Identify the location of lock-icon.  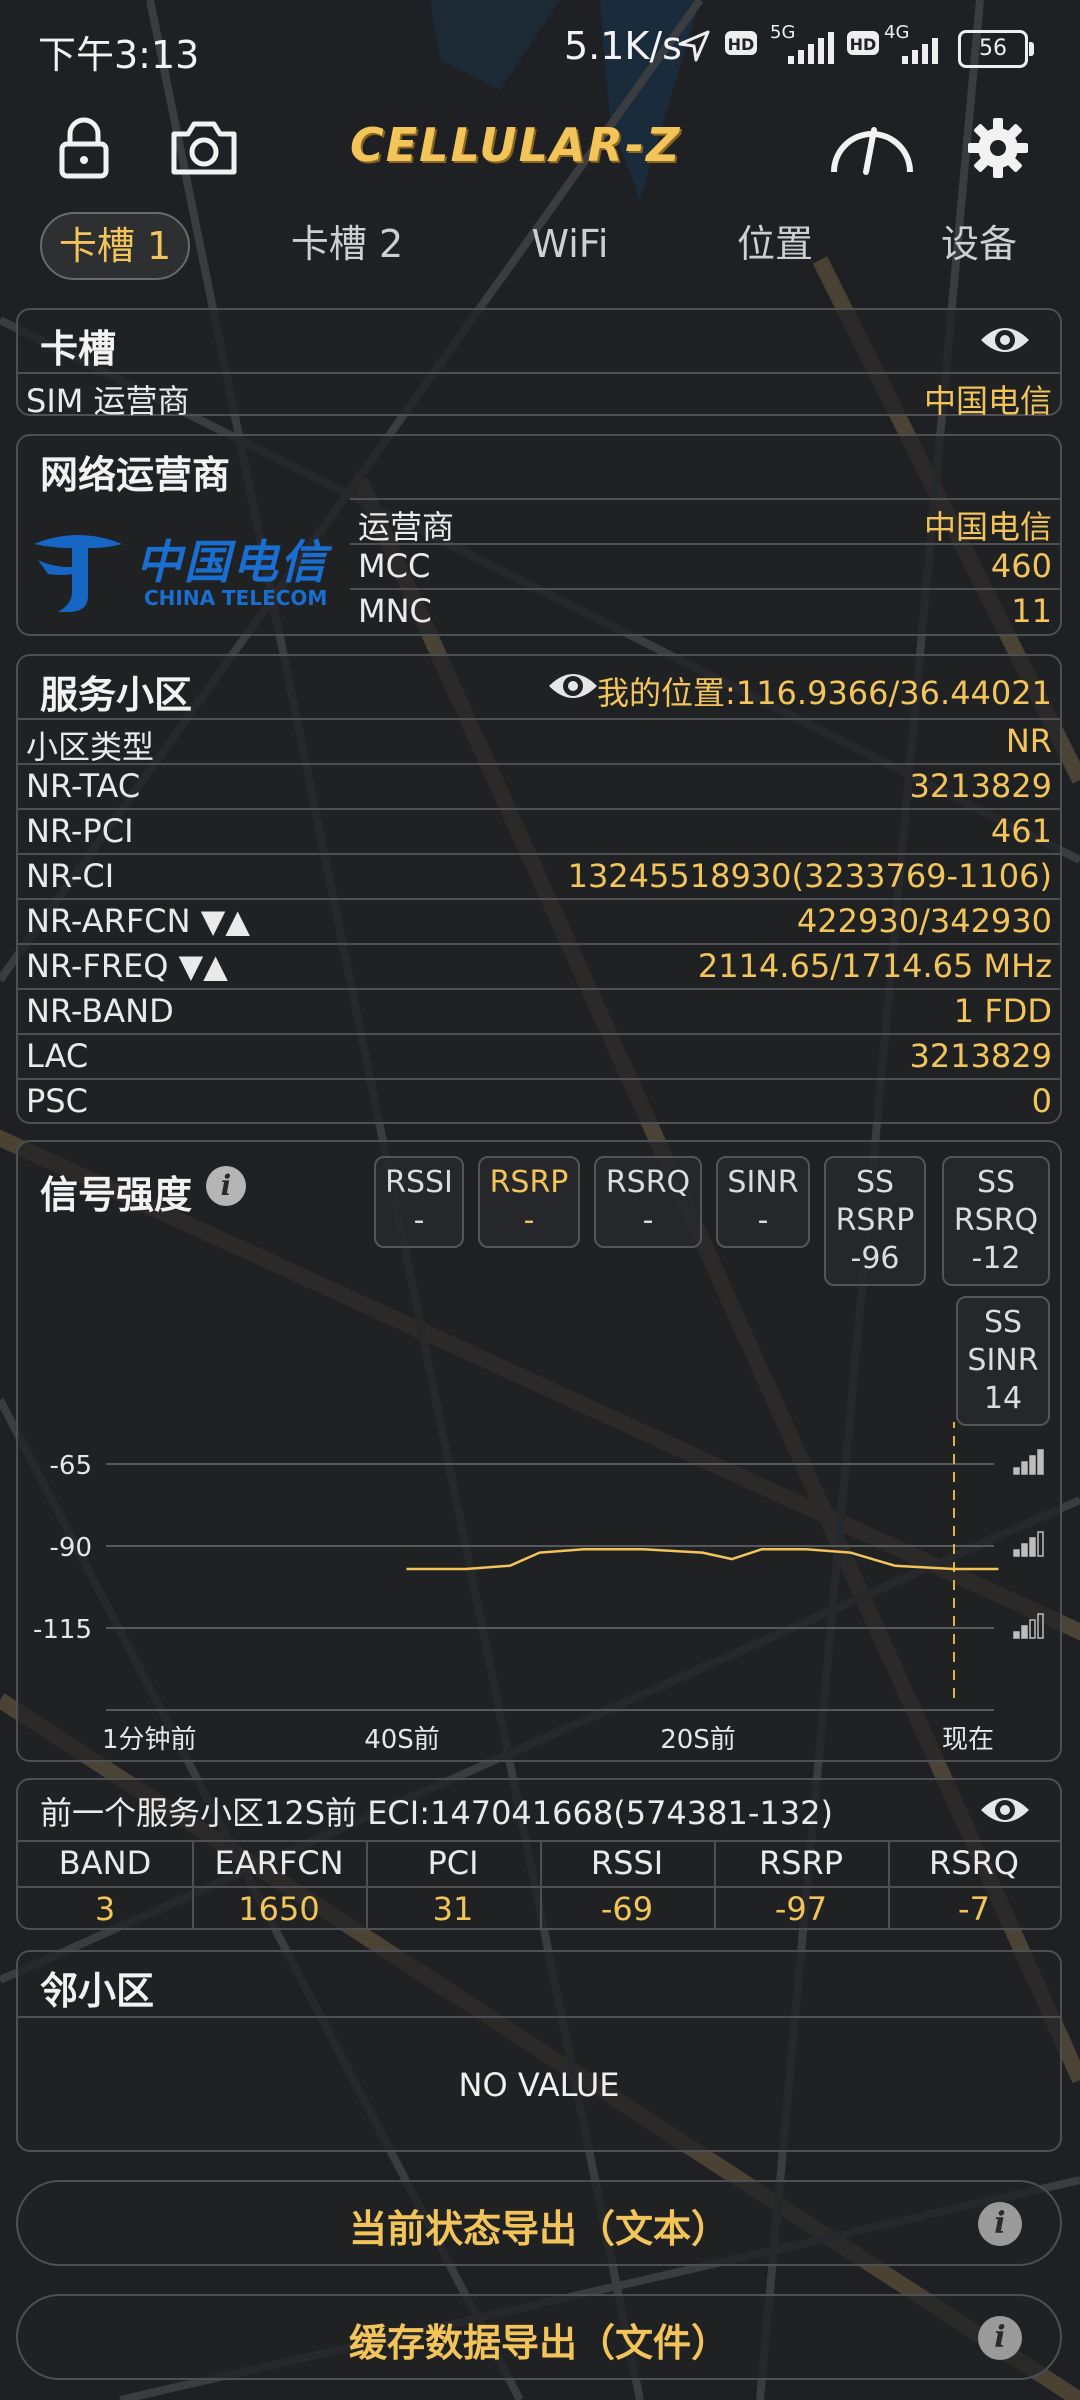
(84, 148).